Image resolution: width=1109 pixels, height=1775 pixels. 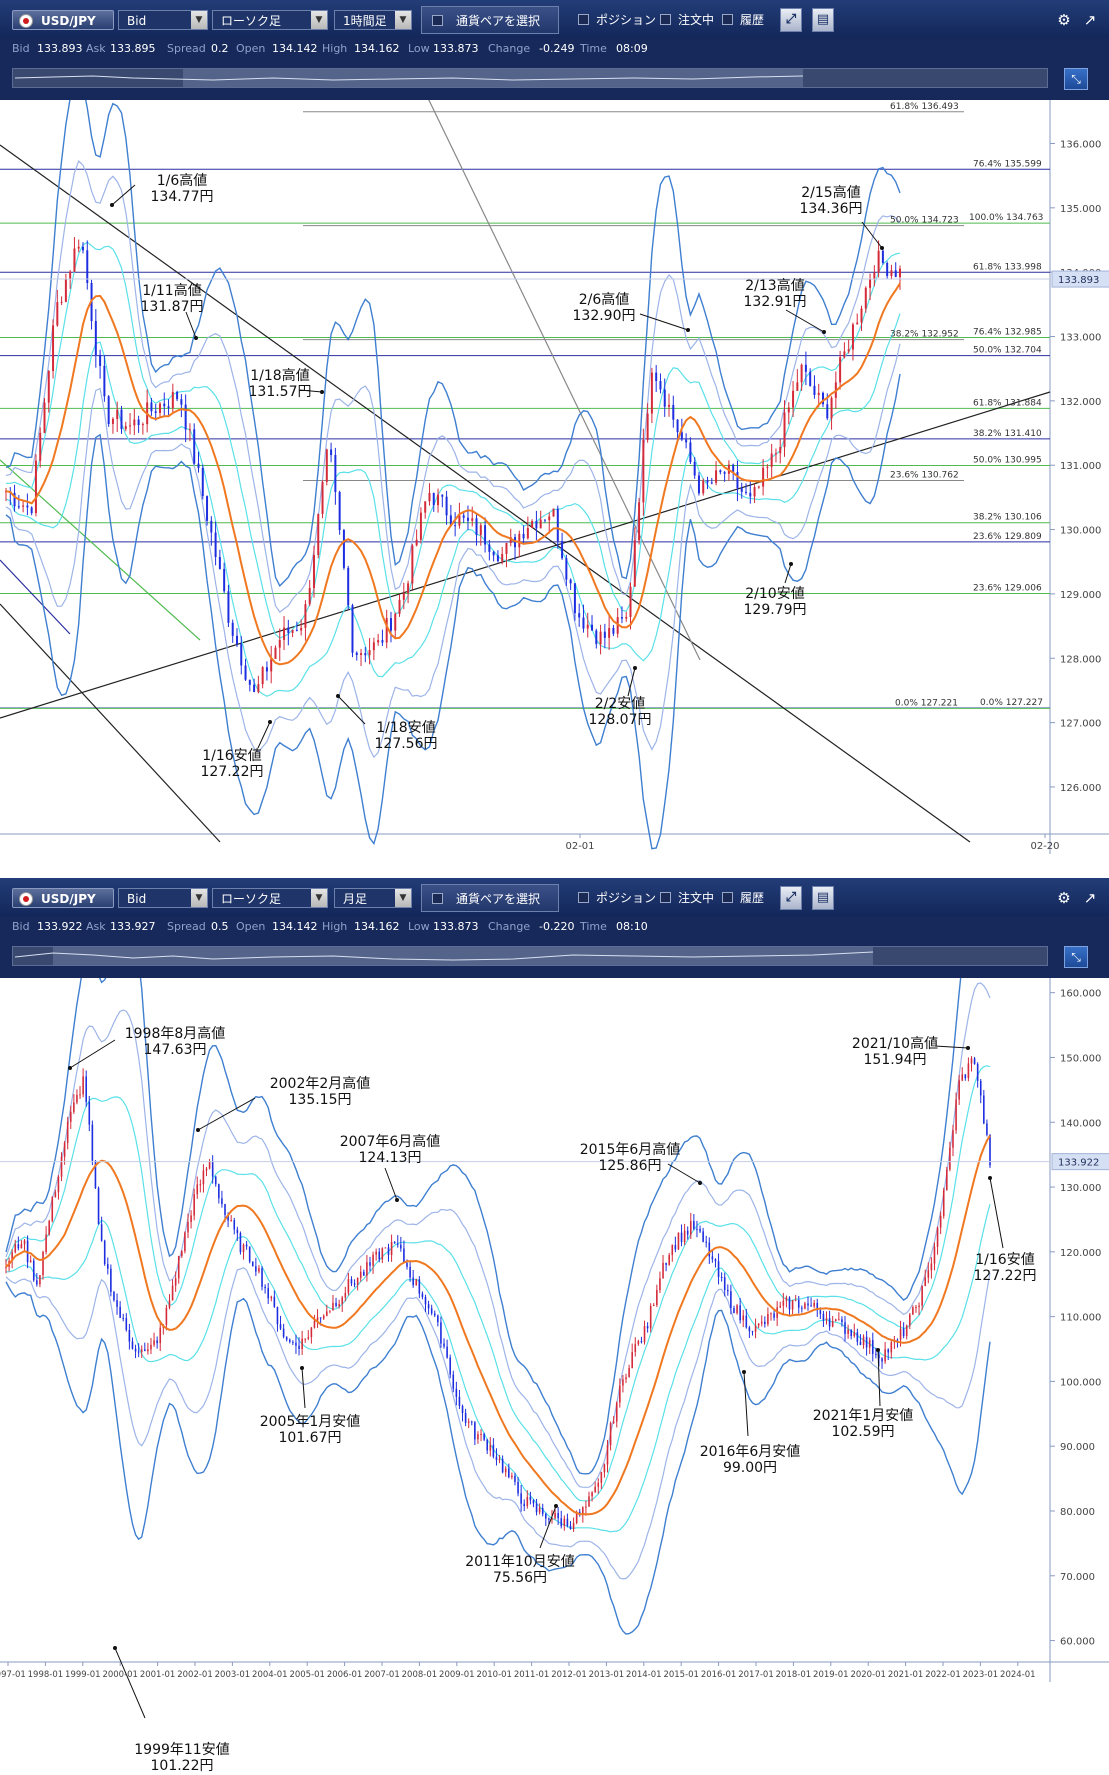 I want to click on annotation-title: 2002年2月高値, so click(x=320, y=1083).